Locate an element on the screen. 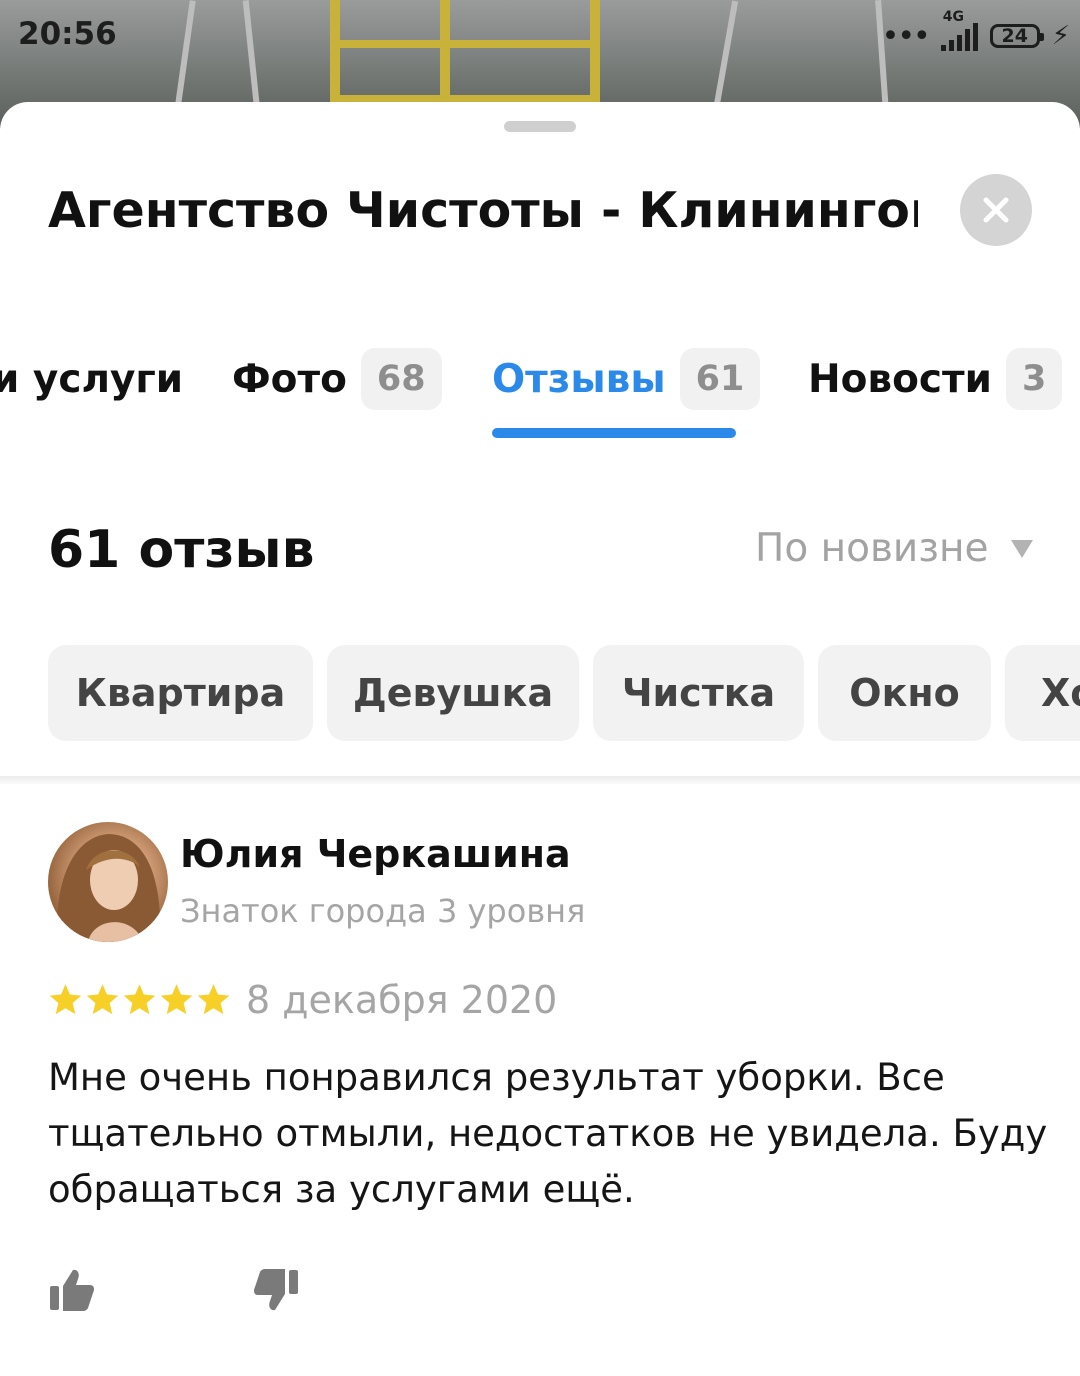  tab-count-badge: 3 is located at coordinates (1034, 379).